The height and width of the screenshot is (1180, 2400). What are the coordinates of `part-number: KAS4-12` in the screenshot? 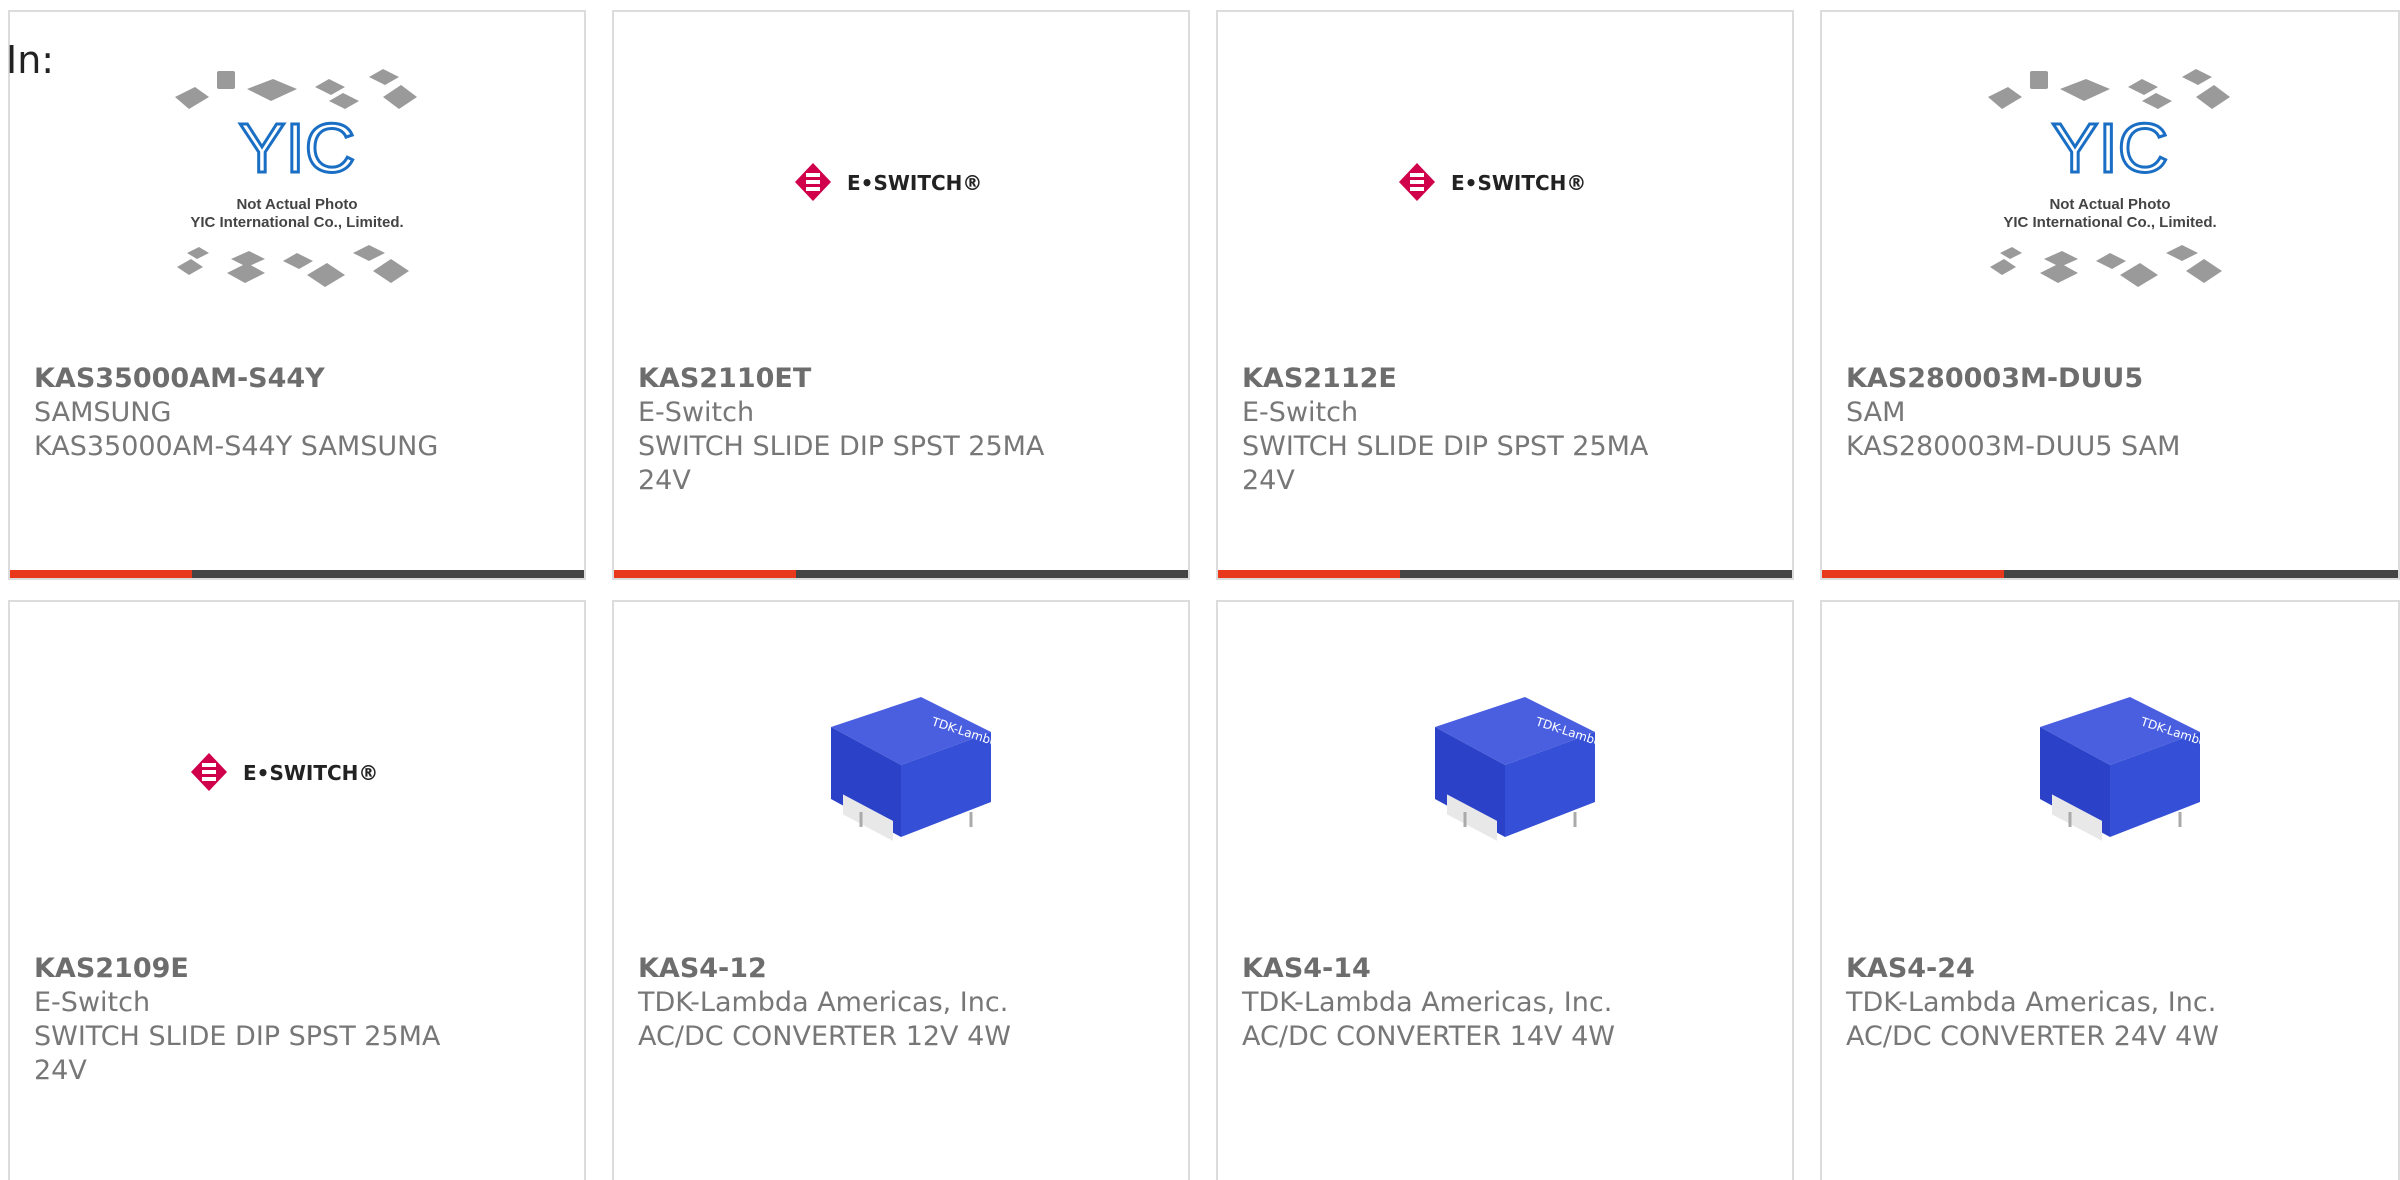 It's located at (901, 969).